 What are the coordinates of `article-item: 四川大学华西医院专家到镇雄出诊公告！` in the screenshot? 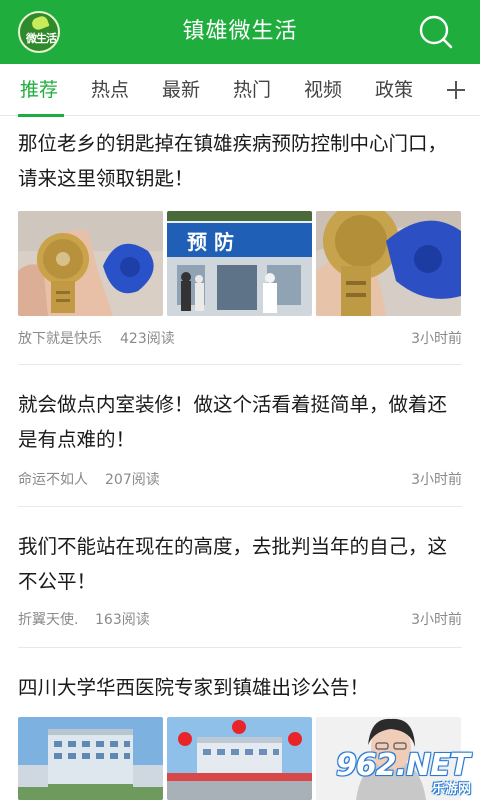 It's located at (240, 687).